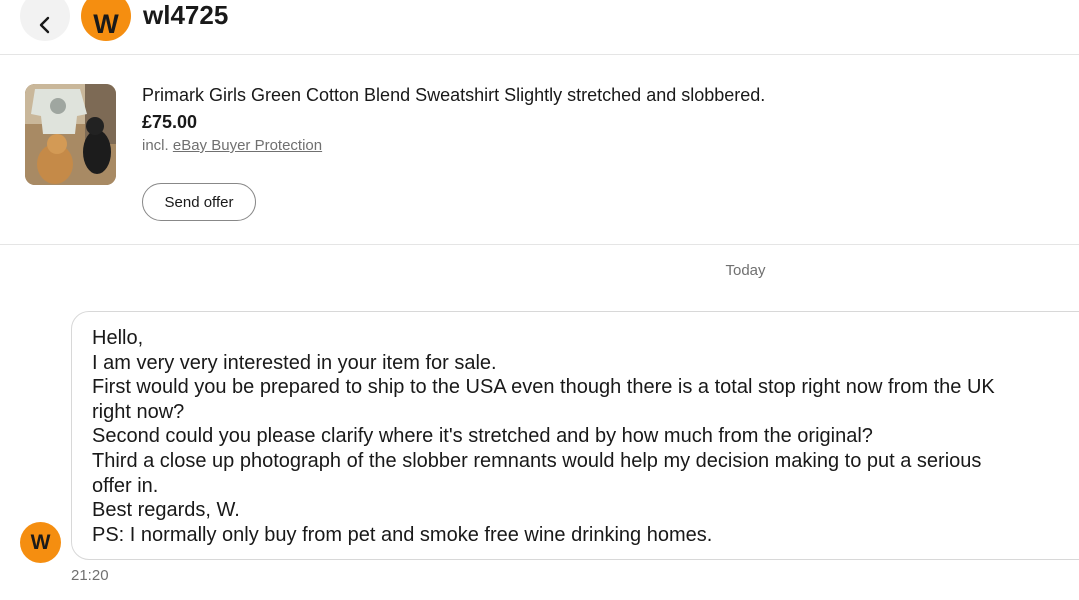 The image size is (1079, 600). What do you see at coordinates (125, 485) in the screenshot?
I see `message-line: offer in.` at bounding box center [125, 485].